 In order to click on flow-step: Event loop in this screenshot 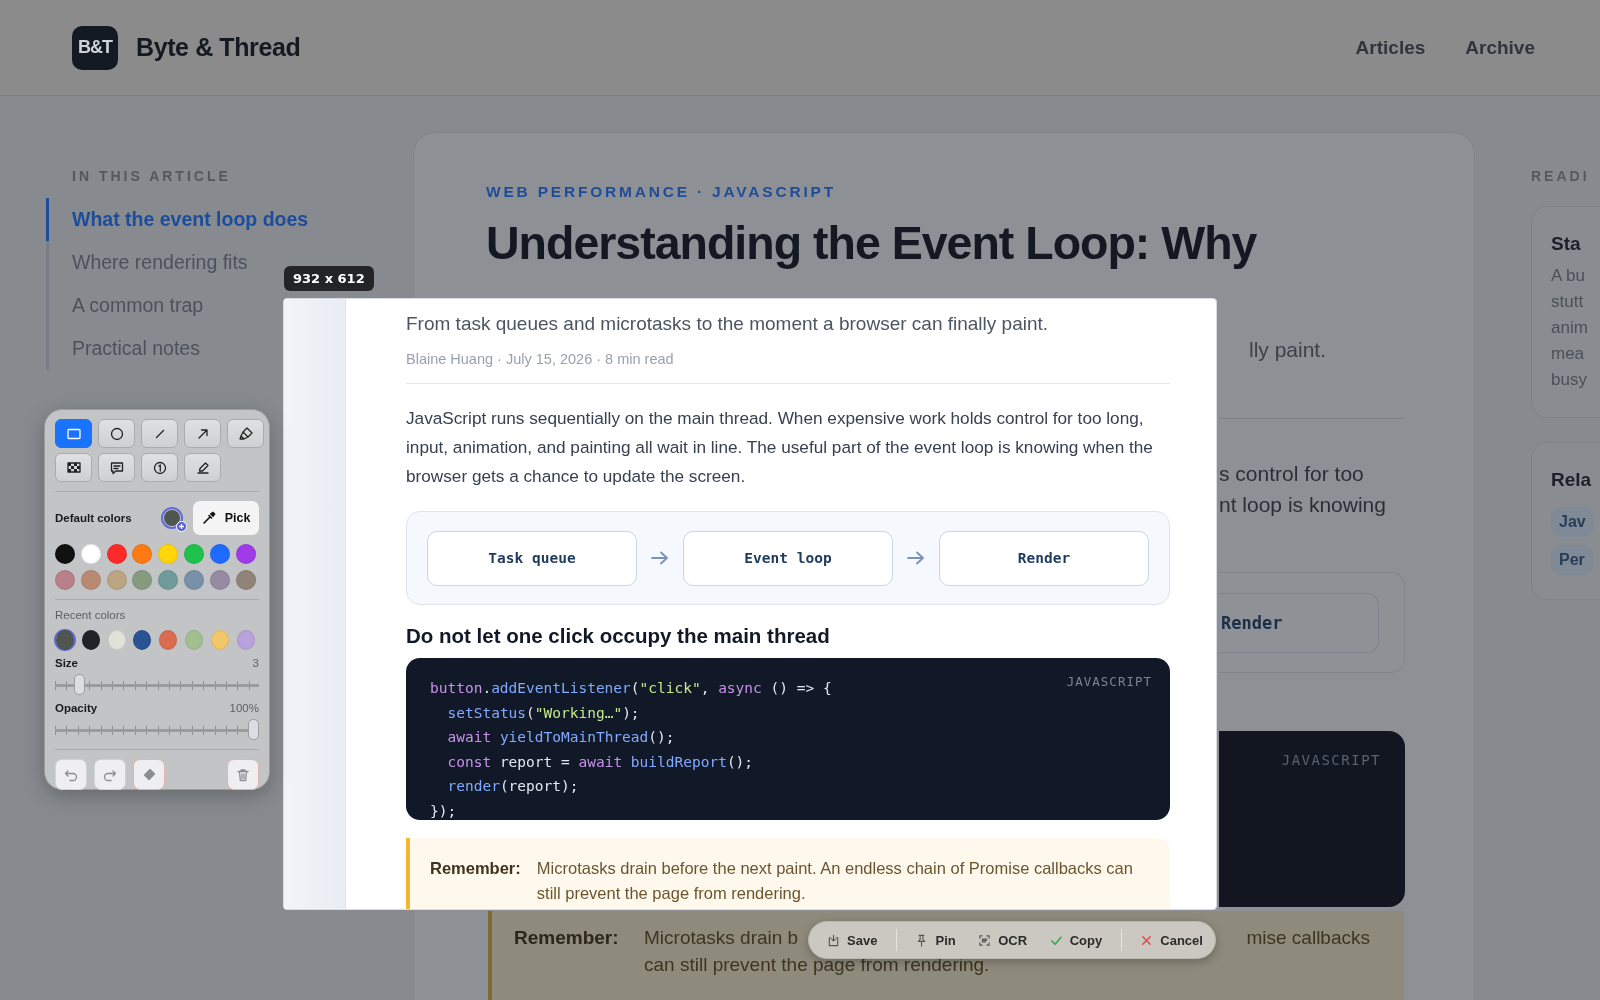, I will do `click(788, 558)`.